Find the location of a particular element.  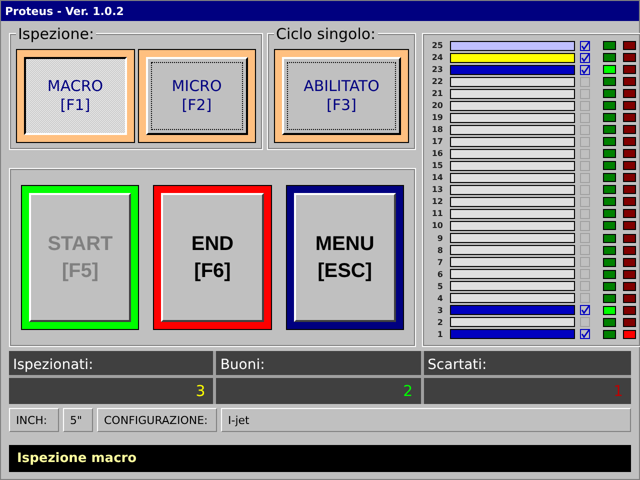

counter-label: Buoni: is located at coordinates (318, 364).